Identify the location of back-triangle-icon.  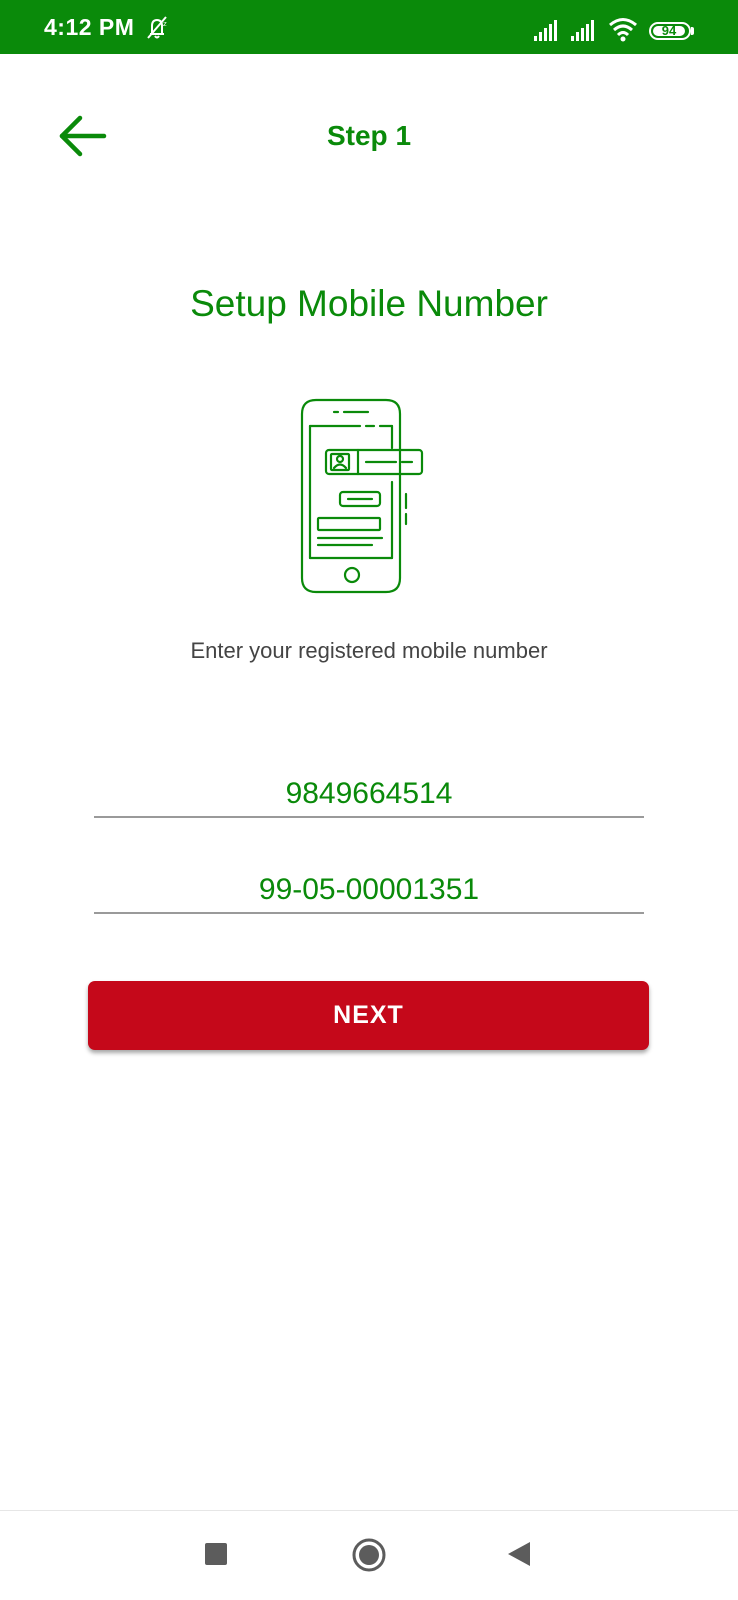
(519, 1554).